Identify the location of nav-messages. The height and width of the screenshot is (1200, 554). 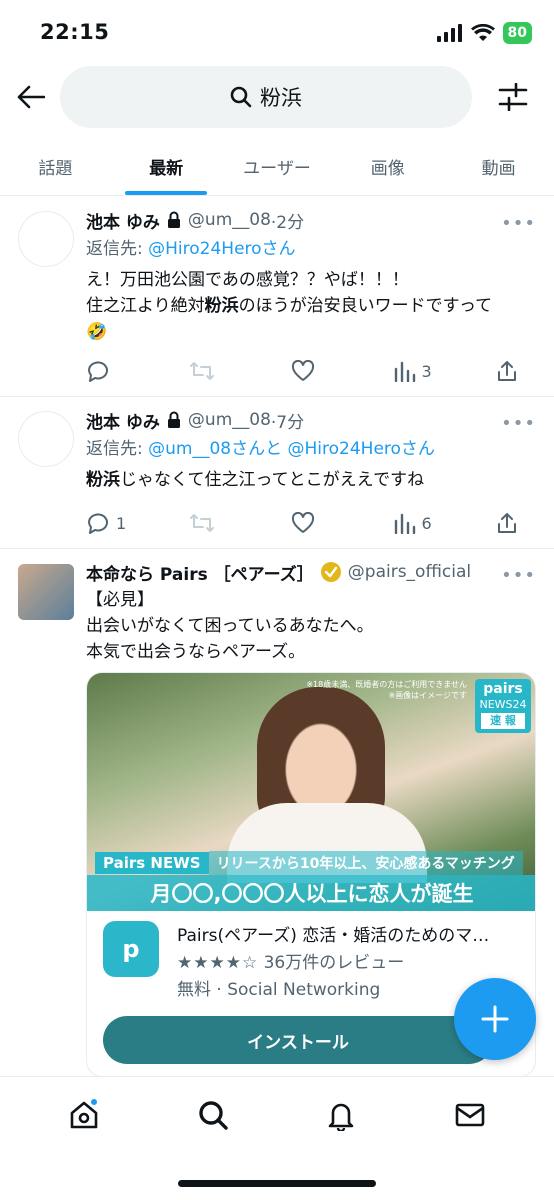
(470, 1115).